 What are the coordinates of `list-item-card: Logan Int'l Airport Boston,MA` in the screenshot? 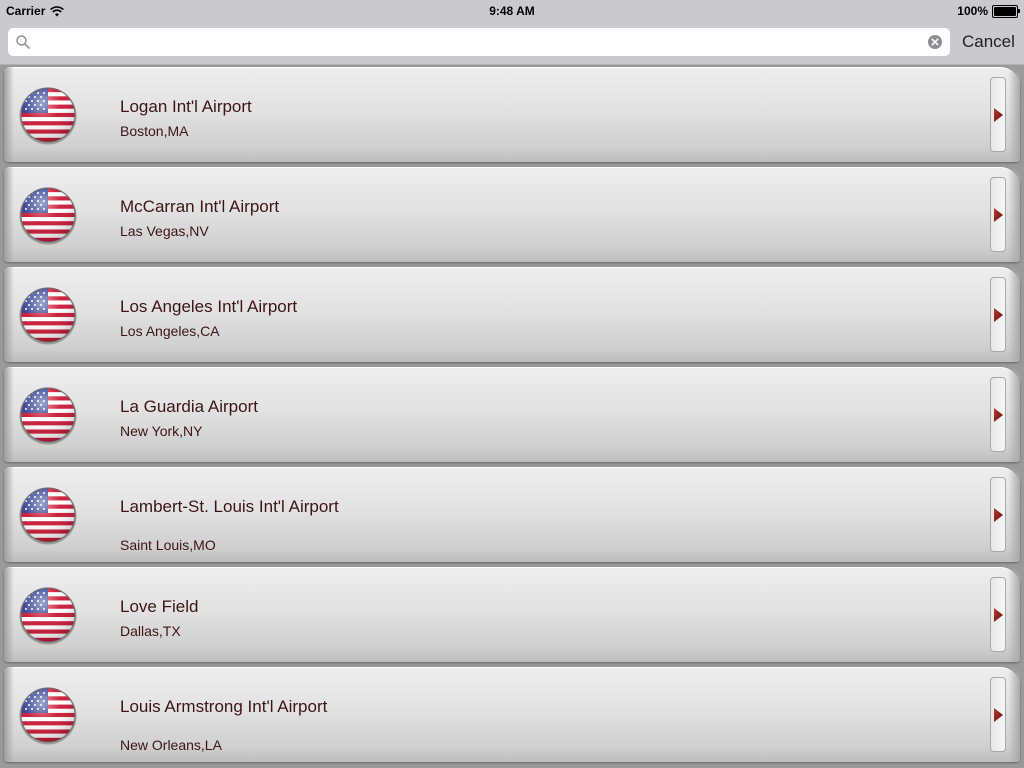 It's located at (512, 114).